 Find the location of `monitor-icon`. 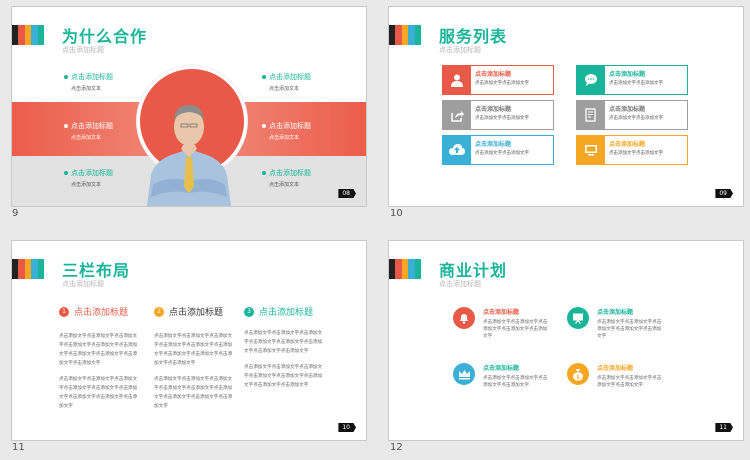

monitor-icon is located at coordinates (591, 150).